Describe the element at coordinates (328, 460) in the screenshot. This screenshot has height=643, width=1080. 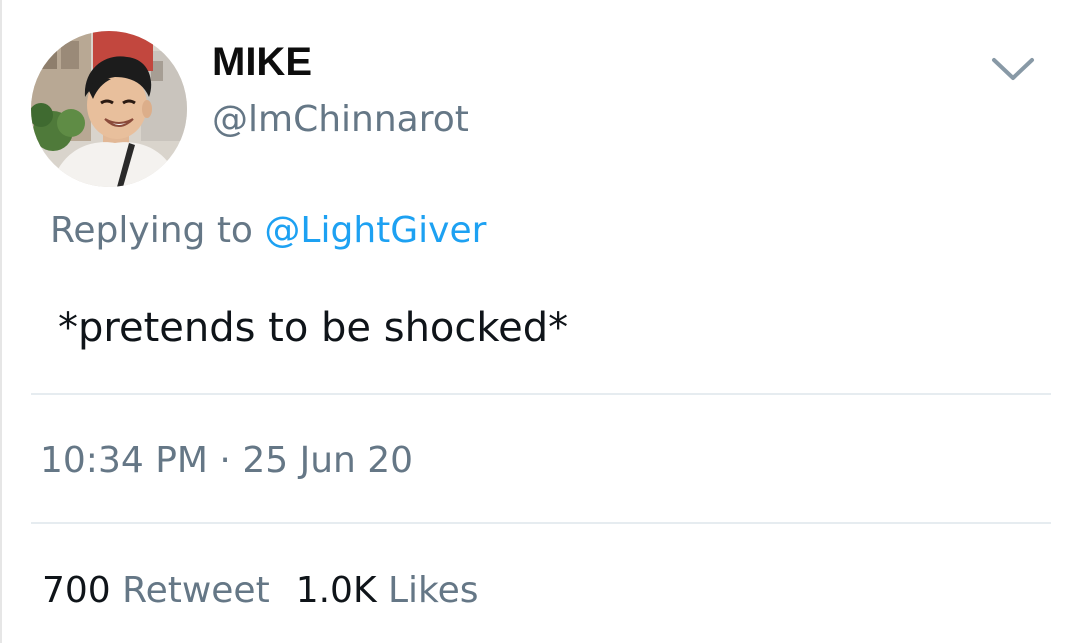
I see `tweet-date: 25 Jun 20` at that location.